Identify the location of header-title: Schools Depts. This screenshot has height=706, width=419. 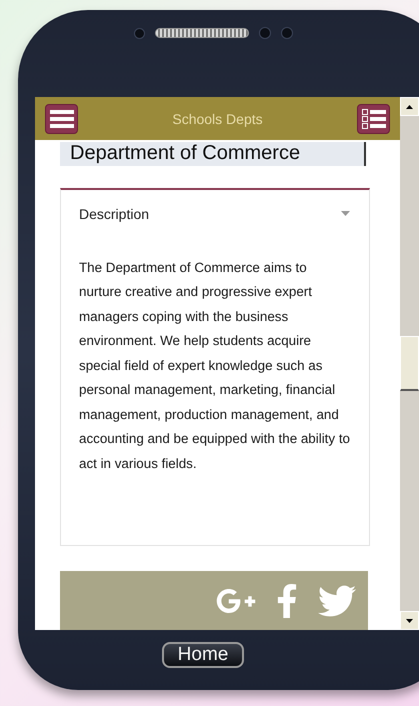
(217, 118).